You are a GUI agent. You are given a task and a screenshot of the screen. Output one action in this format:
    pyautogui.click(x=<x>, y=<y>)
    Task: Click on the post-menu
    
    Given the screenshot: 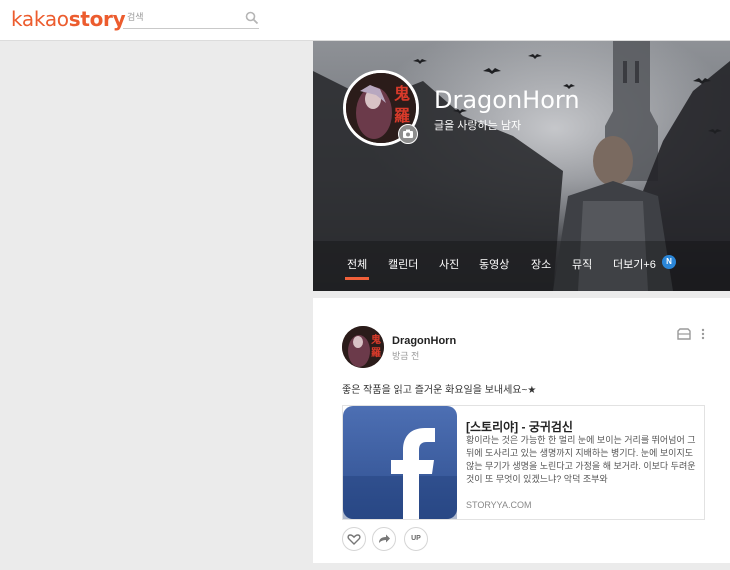 What is the action you would take?
    pyautogui.click(x=692, y=334)
    